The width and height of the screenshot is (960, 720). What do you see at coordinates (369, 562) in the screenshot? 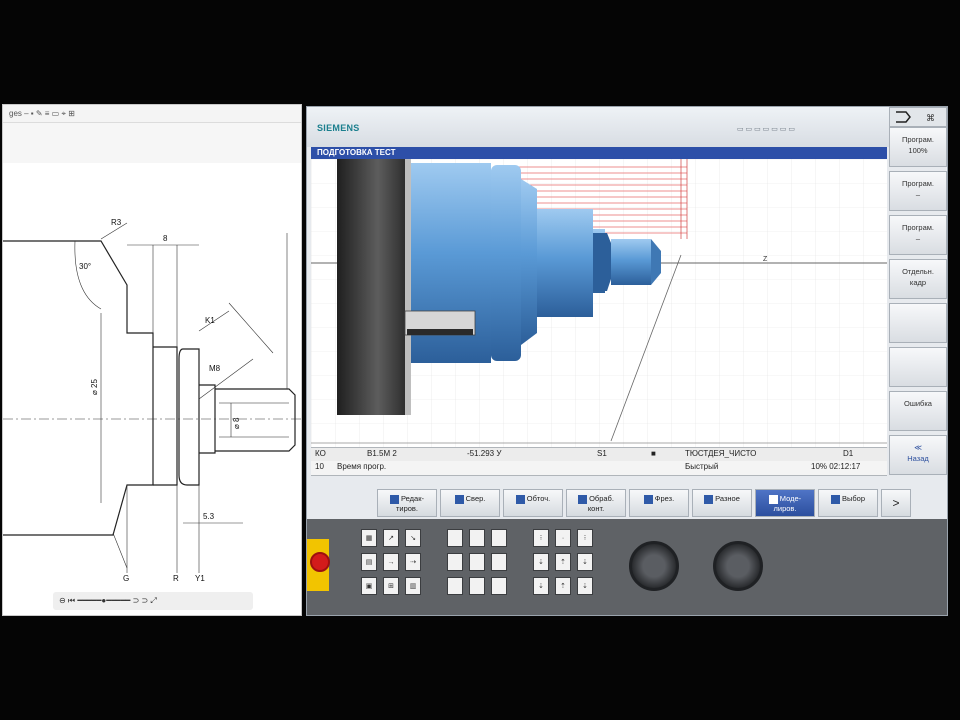
I see `panel-key-mda: ▤` at bounding box center [369, 562].